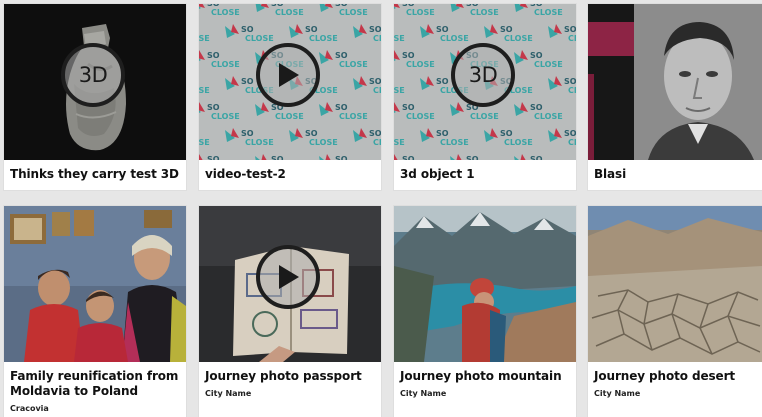 Image resolution: width=762 pixels, height=417 pixels. I want to click on media-card-journey-desert: Journey photo desert City Name, so click(675, 311).